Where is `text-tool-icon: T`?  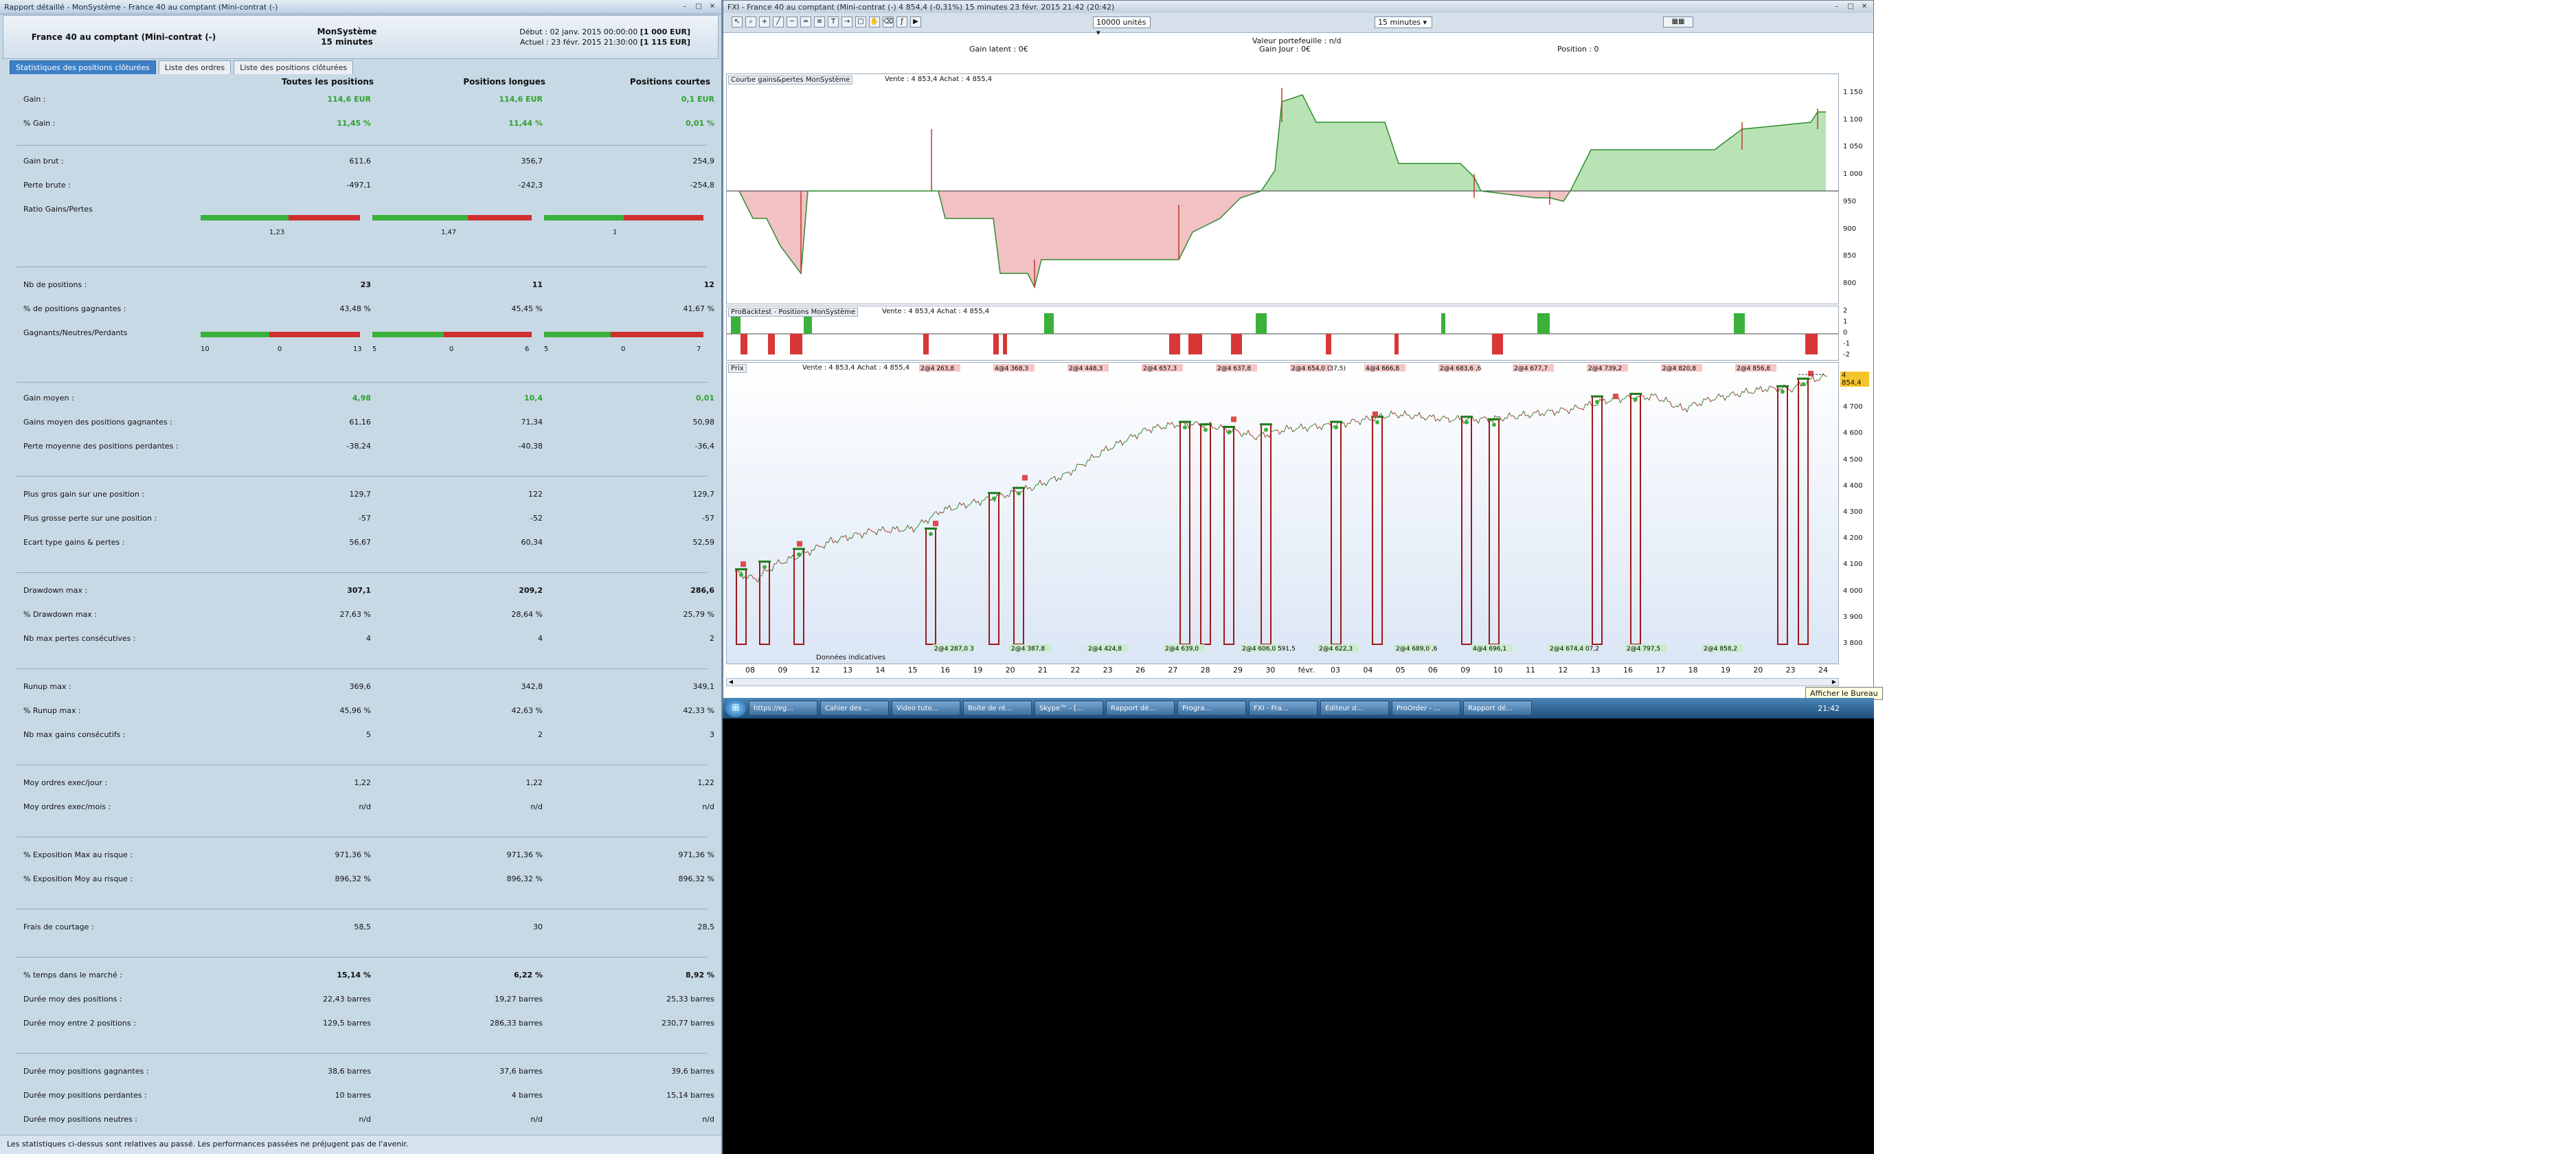 text-tool-icon: T is located at coordinates (833, 21).